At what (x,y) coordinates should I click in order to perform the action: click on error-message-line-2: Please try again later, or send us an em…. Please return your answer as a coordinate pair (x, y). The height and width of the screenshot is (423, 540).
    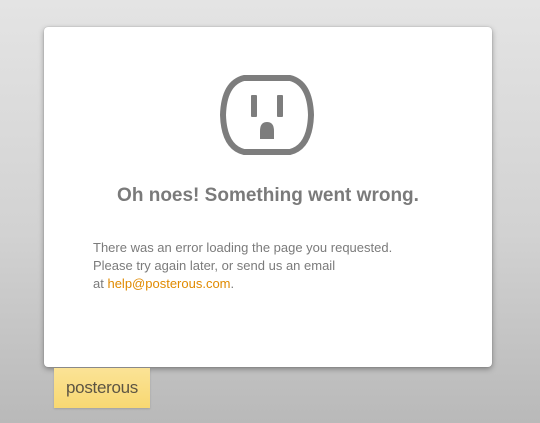
    Looking at the image, I should click on (214, 265).